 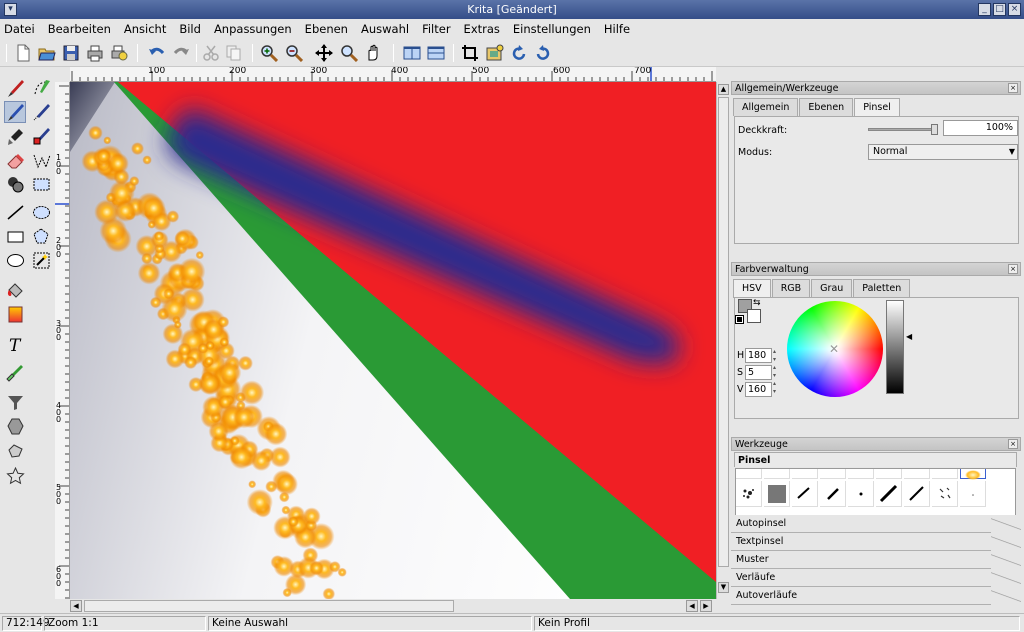 What do you see at coordinates (157, 53) in the screenshot?
I see `undo-icon` at bounding box center [157, 53].